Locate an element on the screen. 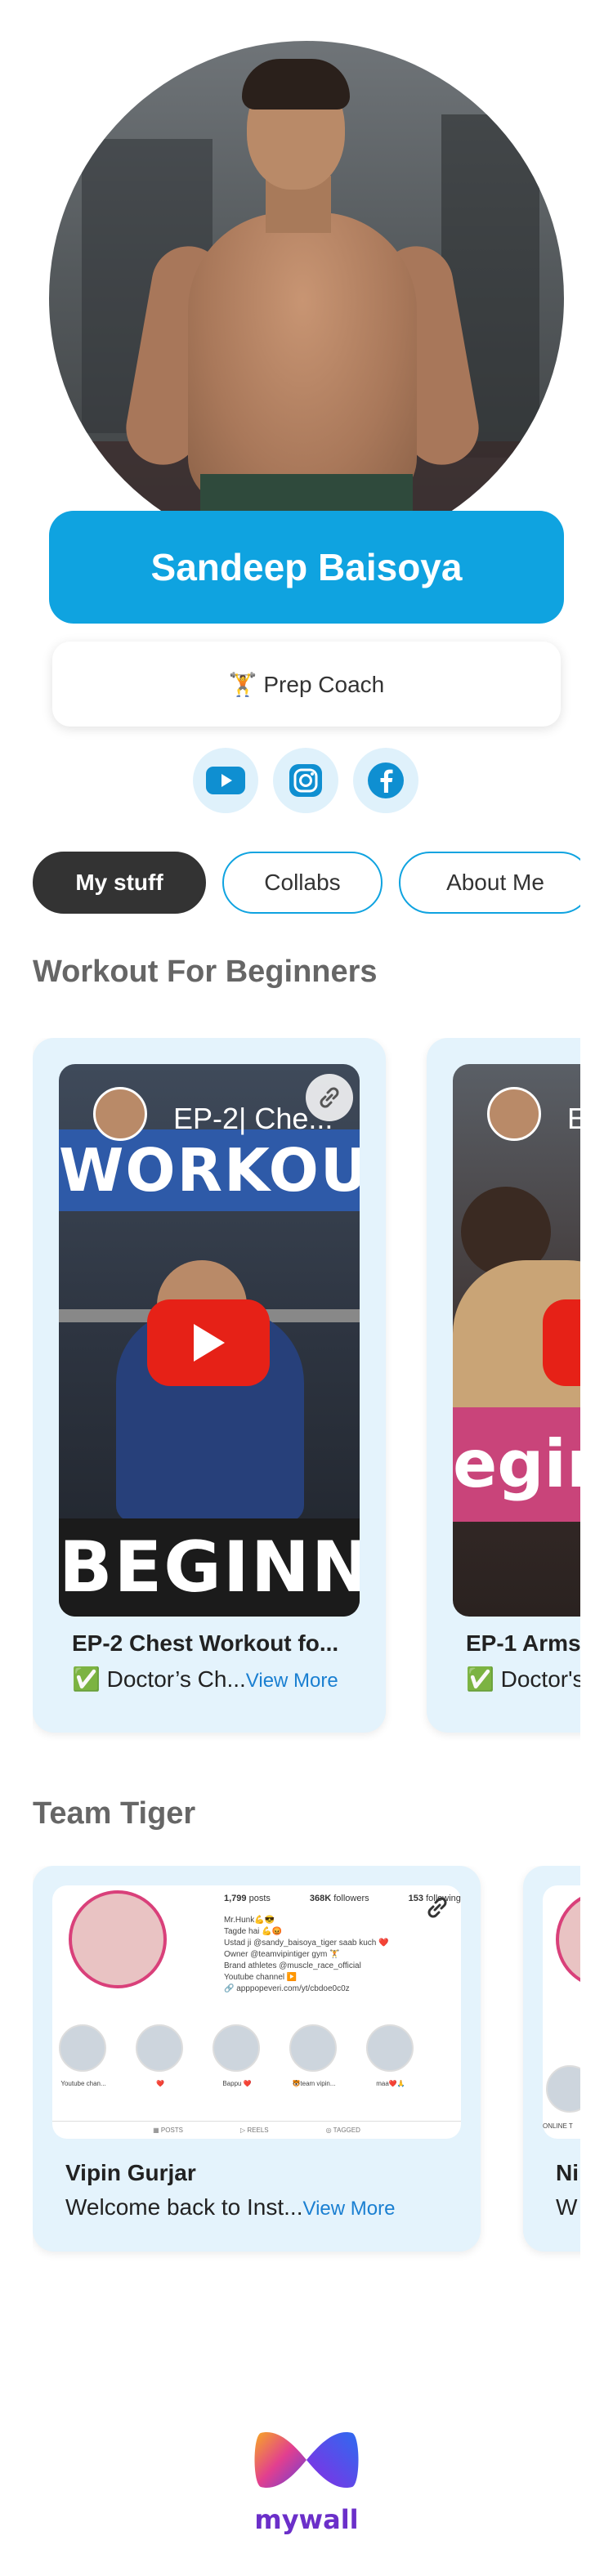  bio-line: Youtube channel ▶️ is located at coordinates (261, 1977).